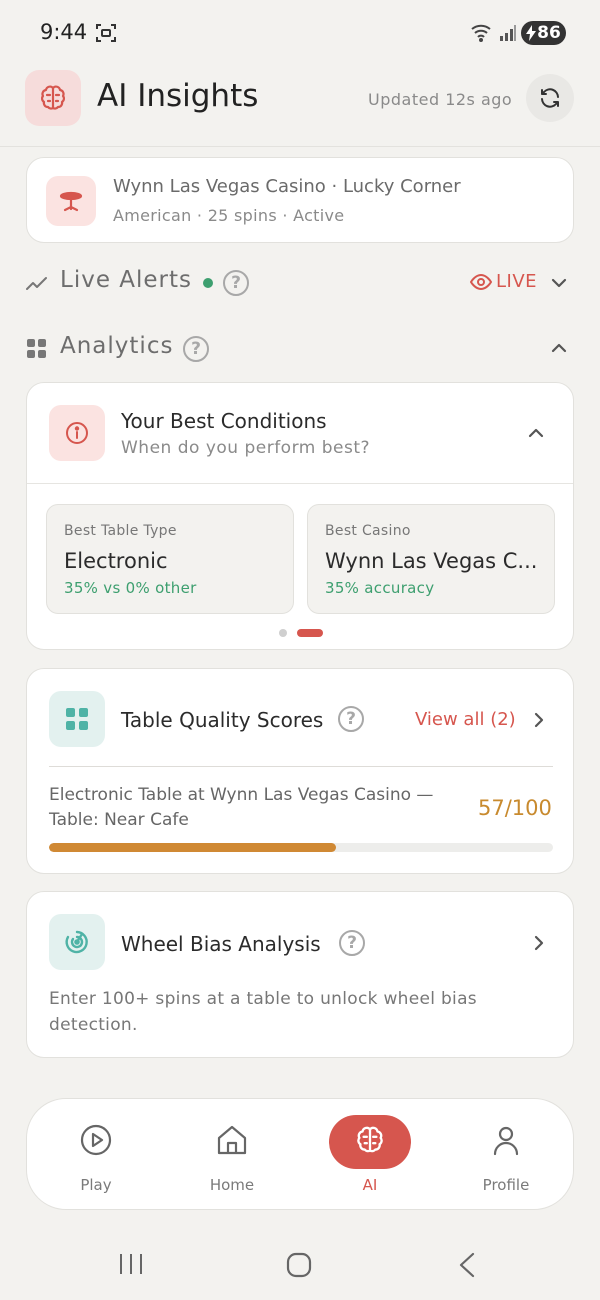 The image size is (600, 1300). What do you see at coordinates (549, 33) in the screenshot?
I see `battery-level: 86` at bounding box center [549, 33].